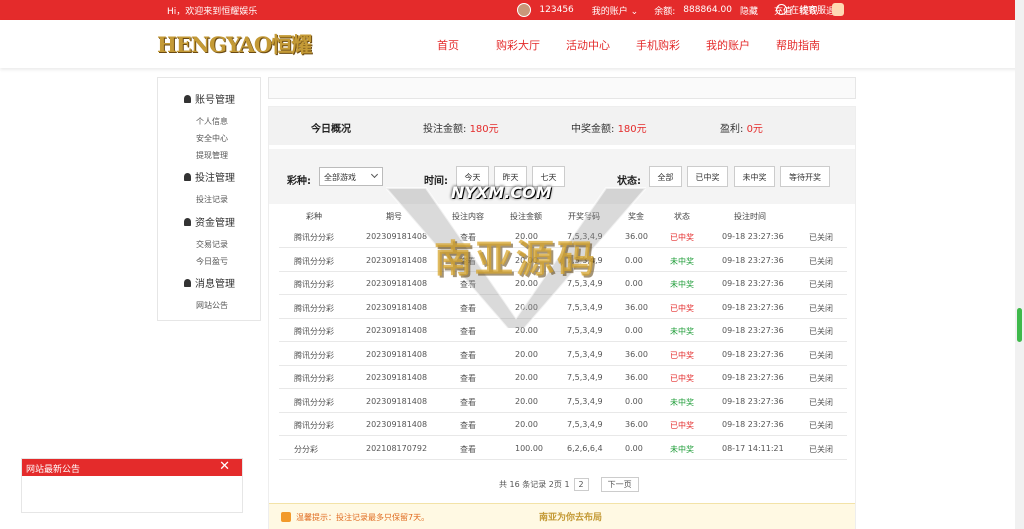 This screenshot has width=1024, height=529. I want to click on time-week-button: 七天, so click(548, 176).